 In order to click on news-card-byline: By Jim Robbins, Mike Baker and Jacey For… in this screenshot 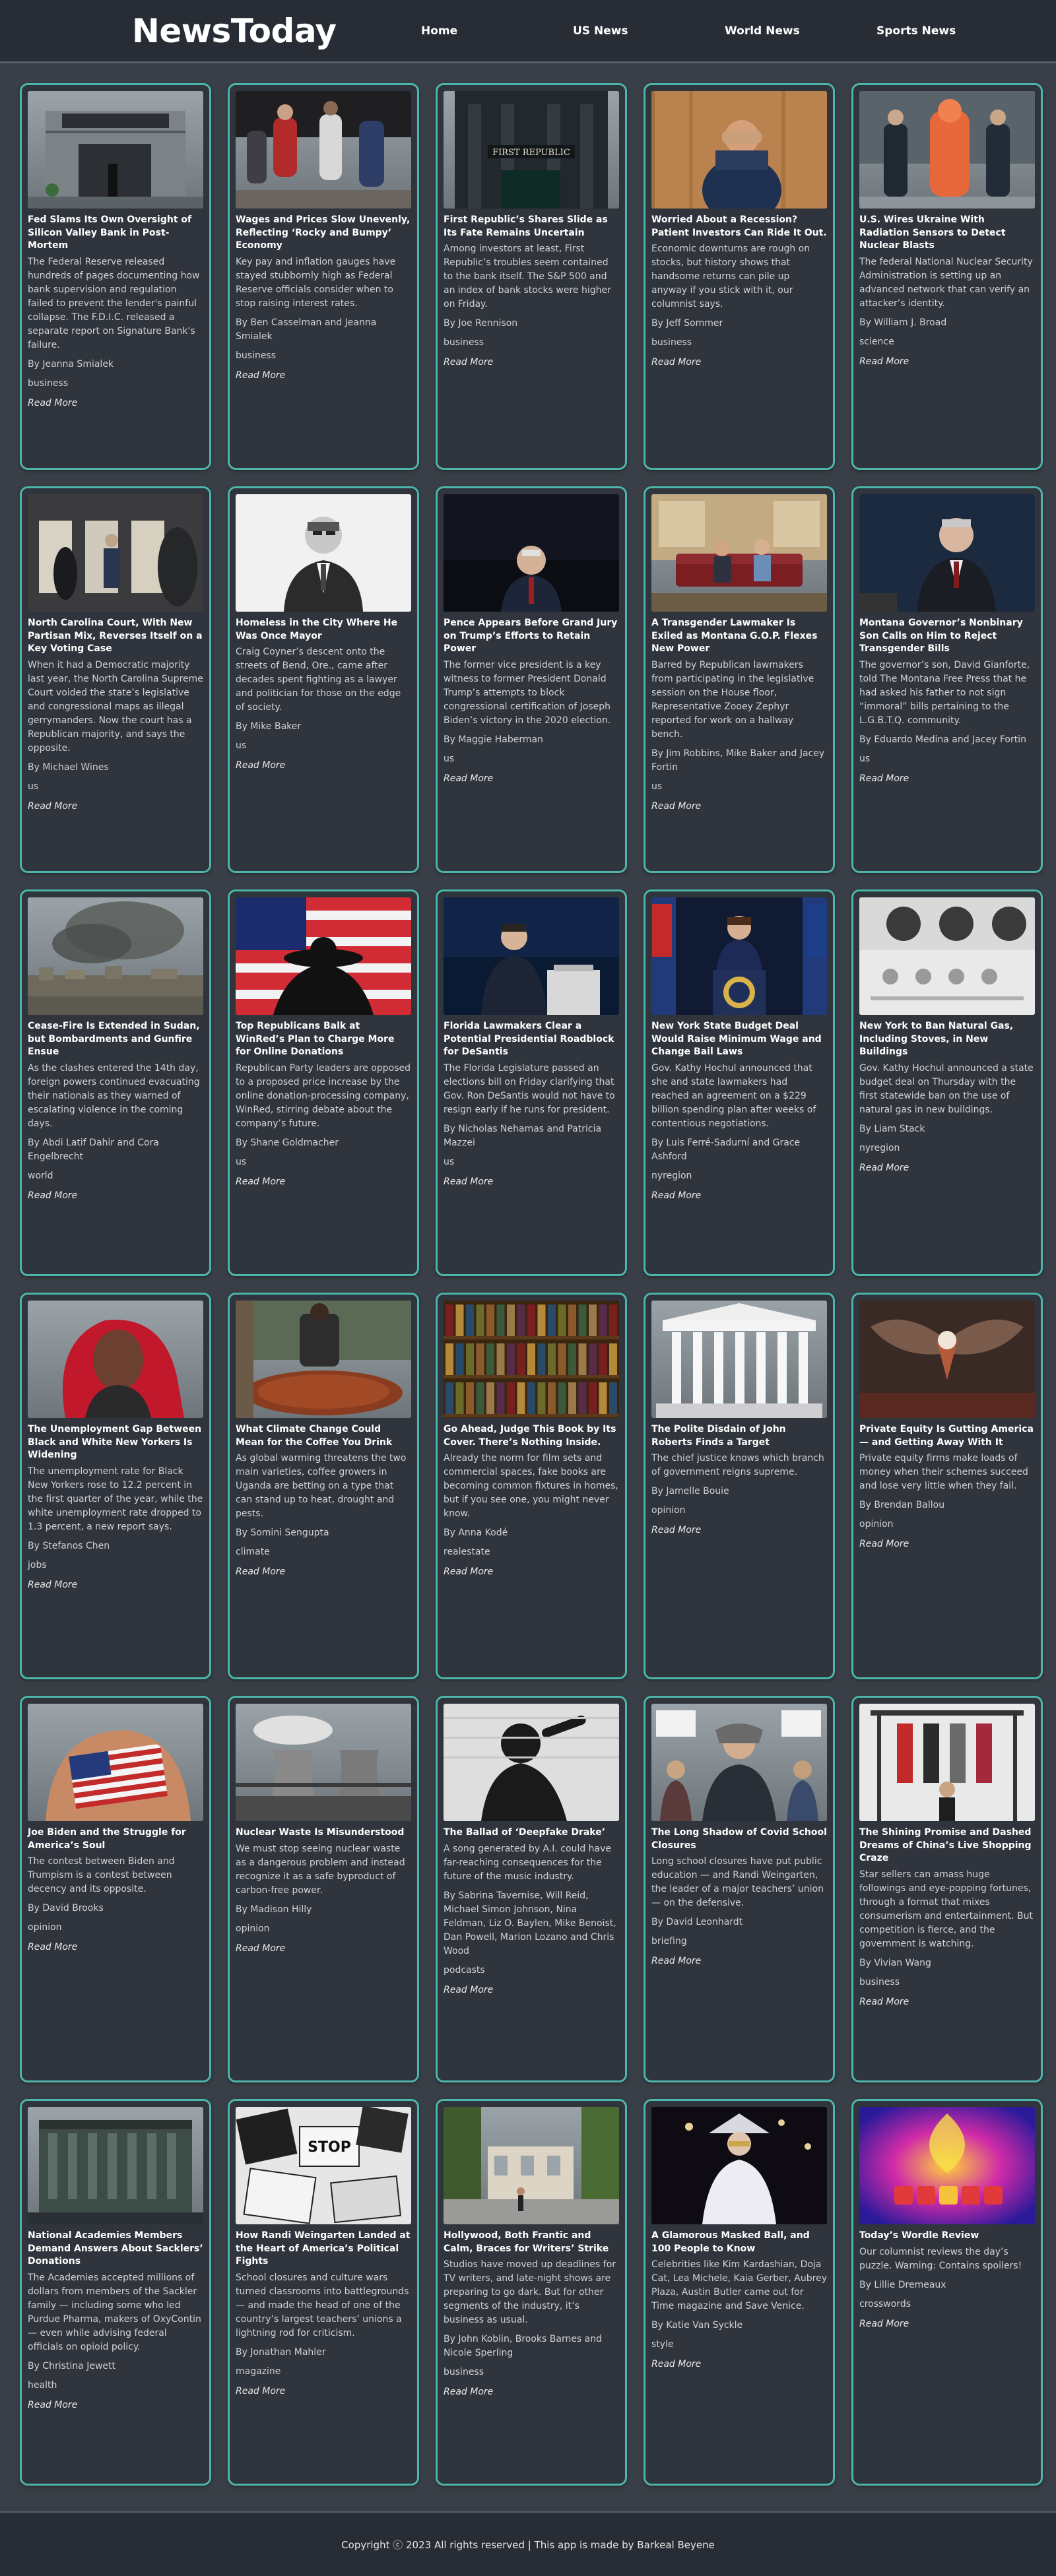, I will do `click(738, 760)`.